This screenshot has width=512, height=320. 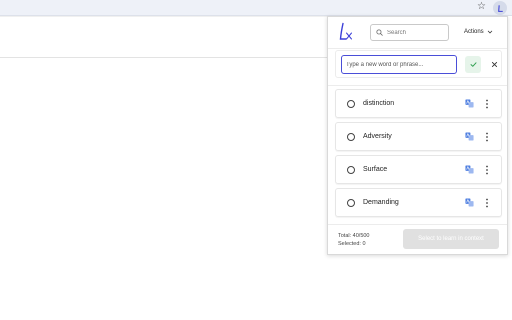 What do you see at coordinates (417, 48) in the screenshot?
I see `header-divider` at bounding box center [417, 48].